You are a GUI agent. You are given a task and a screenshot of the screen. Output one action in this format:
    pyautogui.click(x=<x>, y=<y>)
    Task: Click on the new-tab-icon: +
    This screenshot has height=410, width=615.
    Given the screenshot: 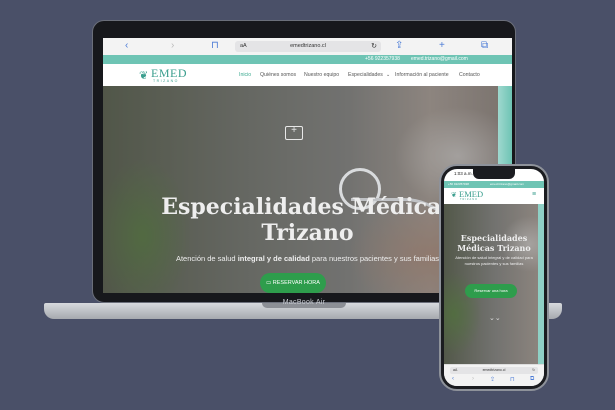 What is the action you would take?
    pyautogui.click(x=442, y=46)
    